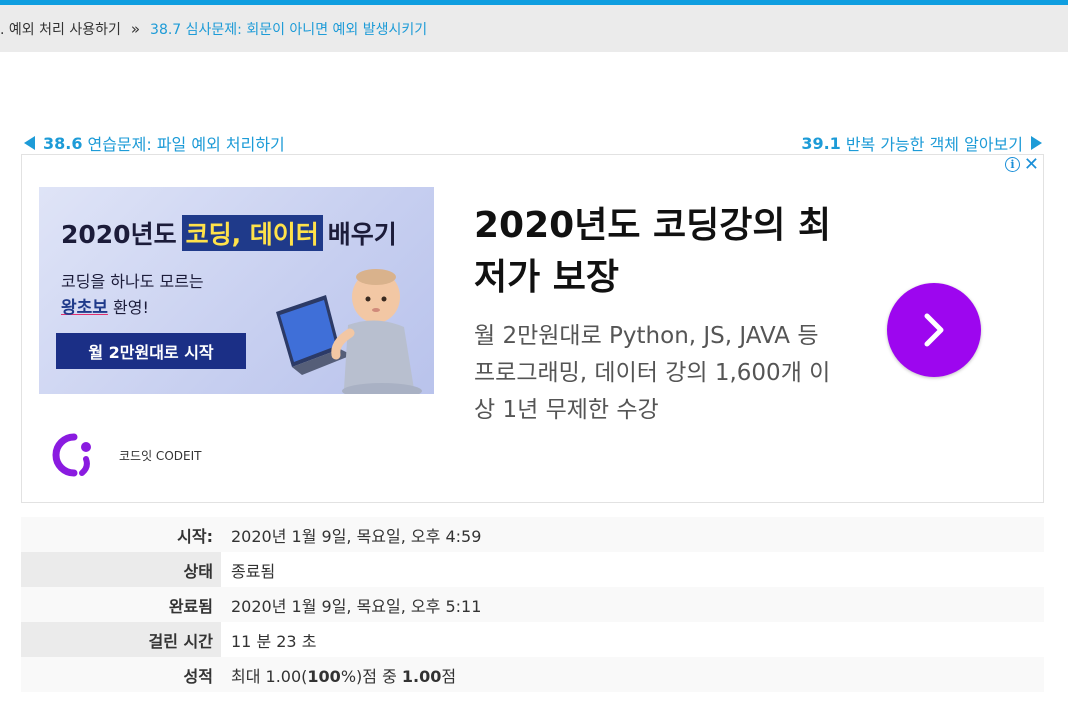 This screenshot has height=708, width=1068. I want to click on codeit-logo-icon, so click(72, 455).